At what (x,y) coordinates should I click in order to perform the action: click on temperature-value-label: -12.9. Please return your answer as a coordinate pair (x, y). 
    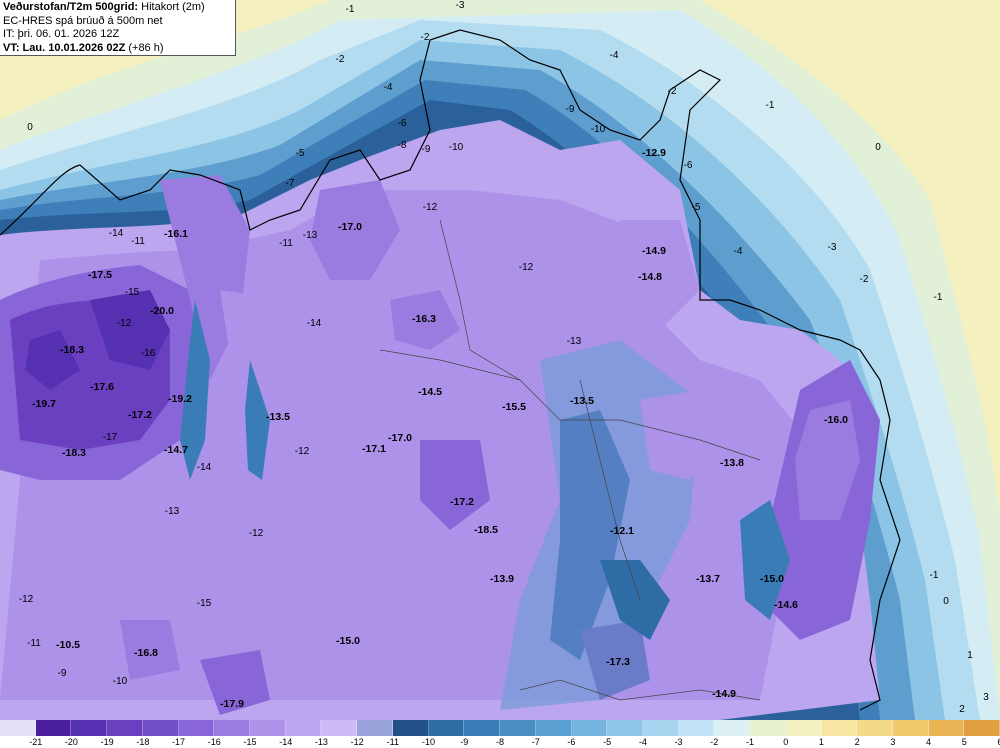
    Looking at the image, I should click on (654, 153).